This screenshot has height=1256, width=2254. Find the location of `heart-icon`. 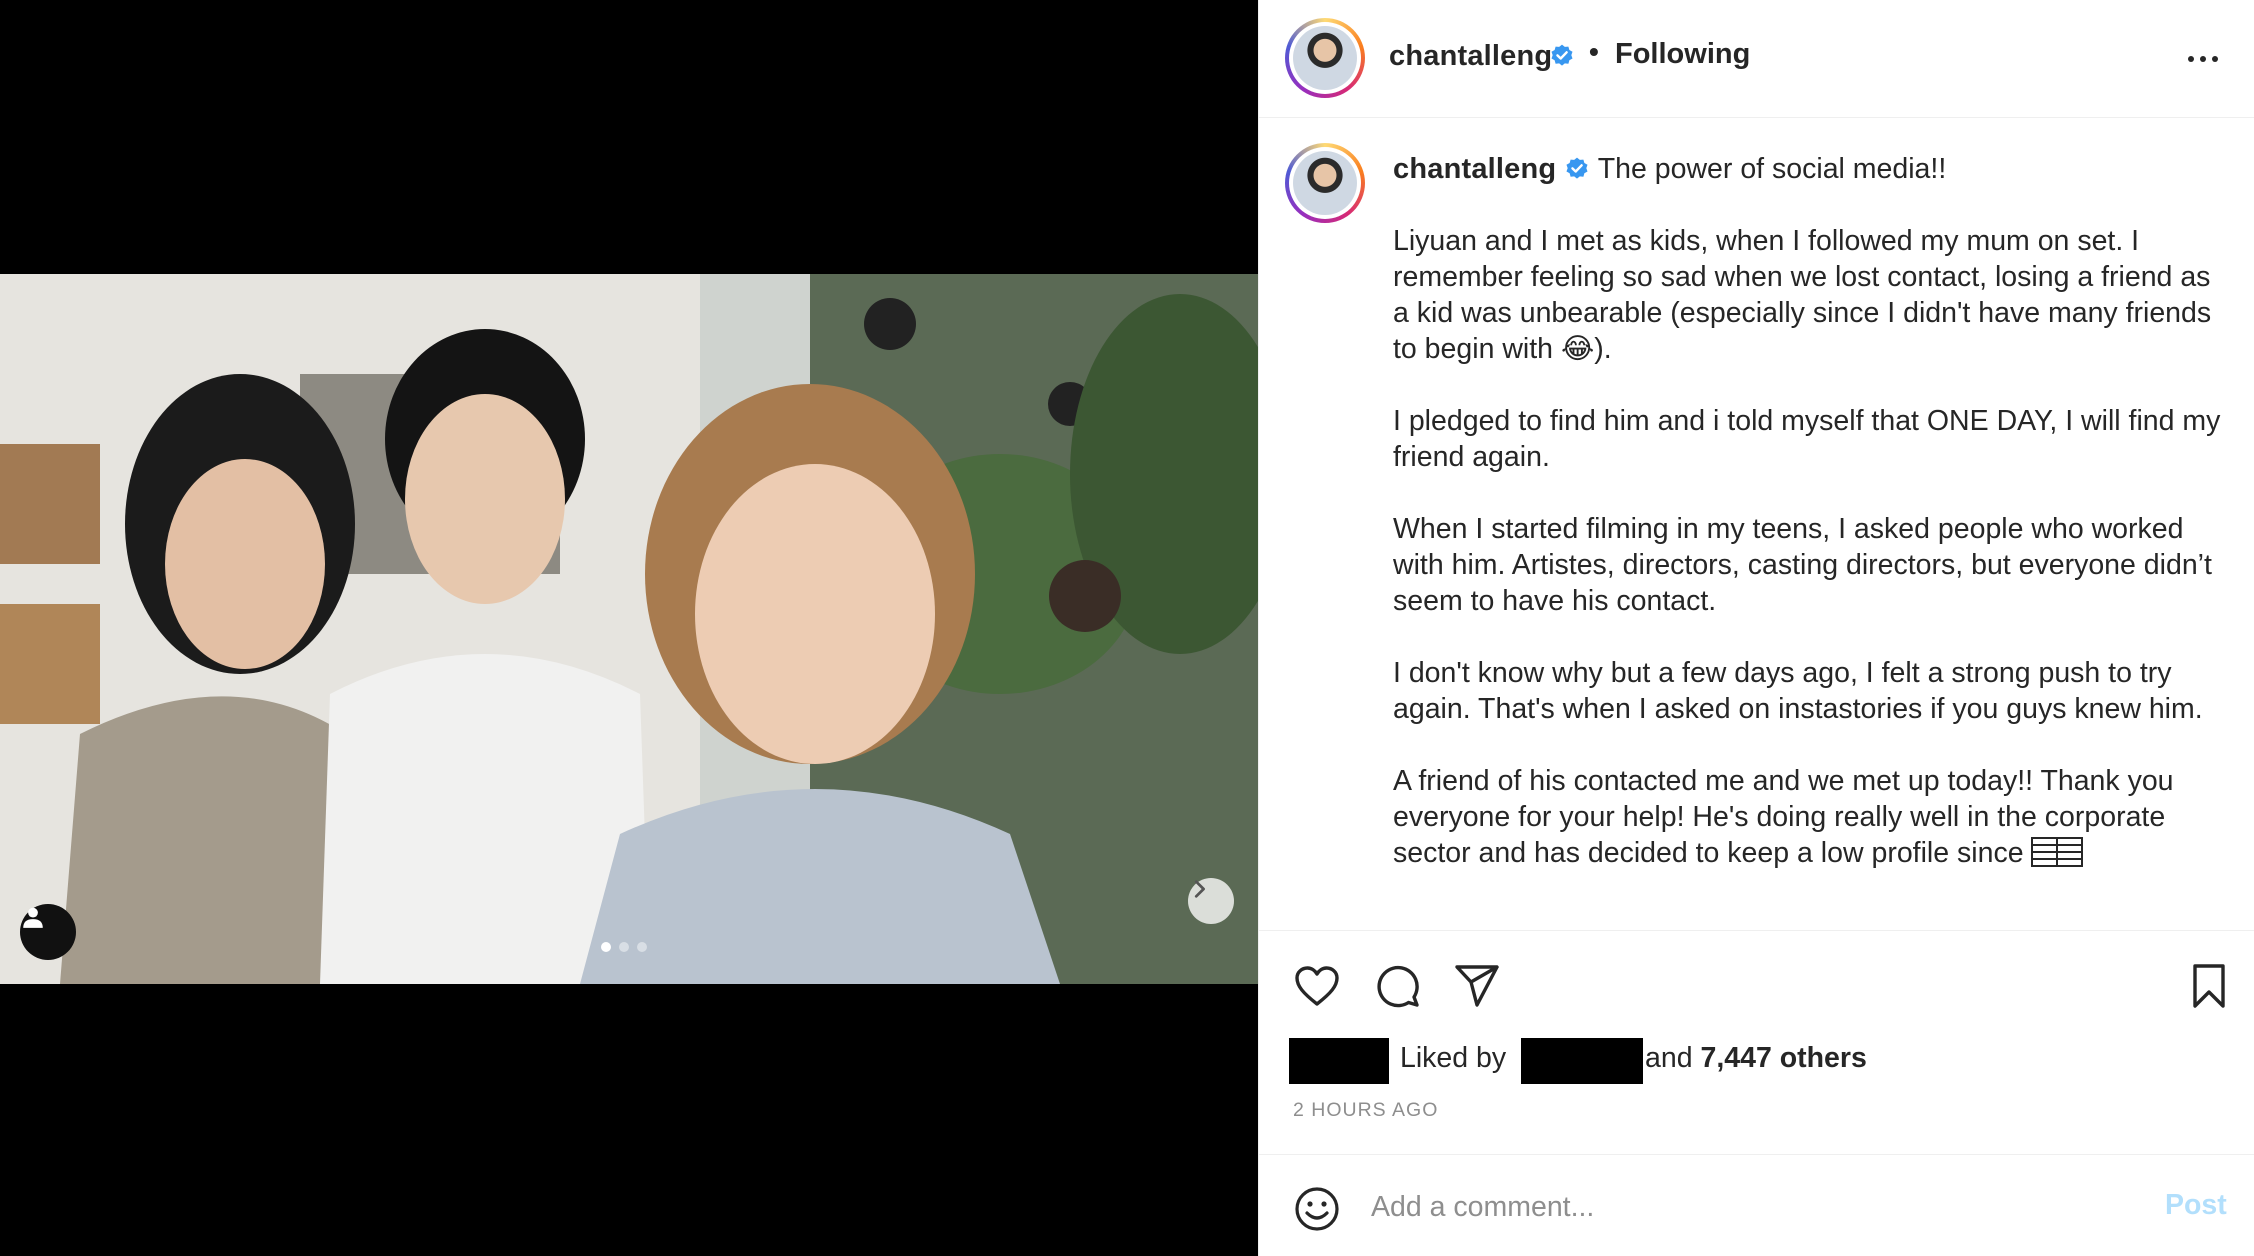

heart-icon is located at coordinates (1317, 986).